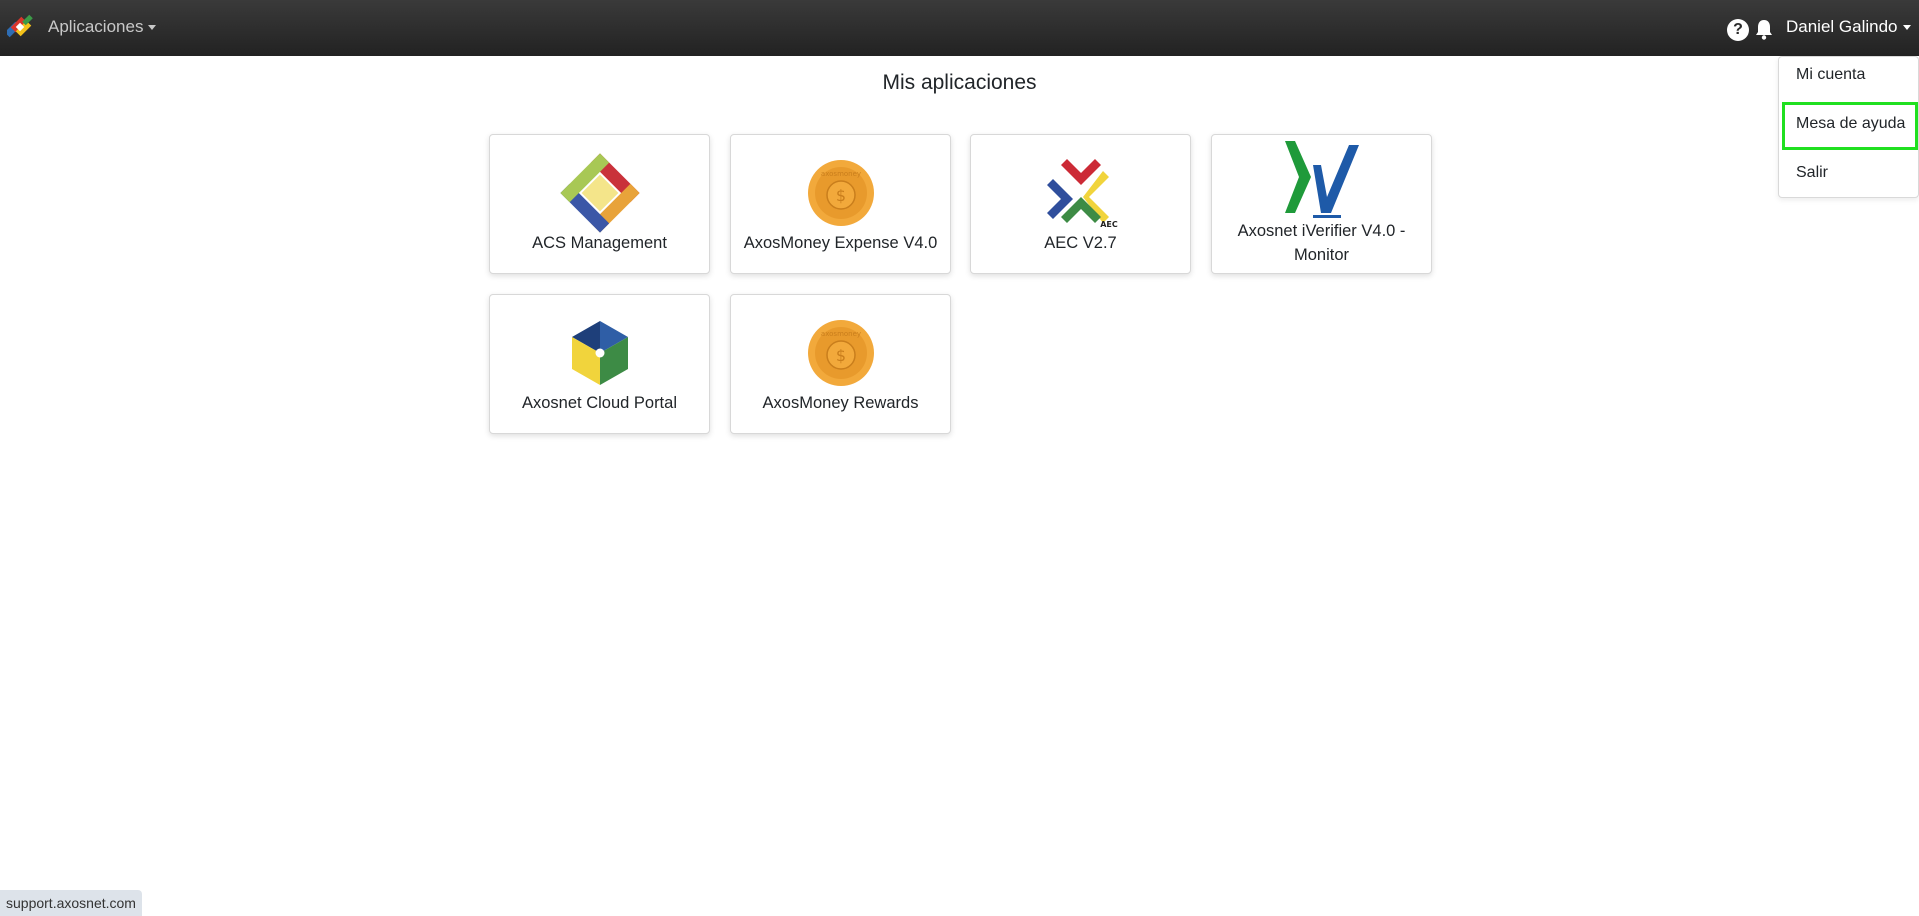 This screenshot has width=1919, height=916. Describe the element at coordinates (21, 27) in the screenshot. I see `axosnet-logo-icon` at that location.